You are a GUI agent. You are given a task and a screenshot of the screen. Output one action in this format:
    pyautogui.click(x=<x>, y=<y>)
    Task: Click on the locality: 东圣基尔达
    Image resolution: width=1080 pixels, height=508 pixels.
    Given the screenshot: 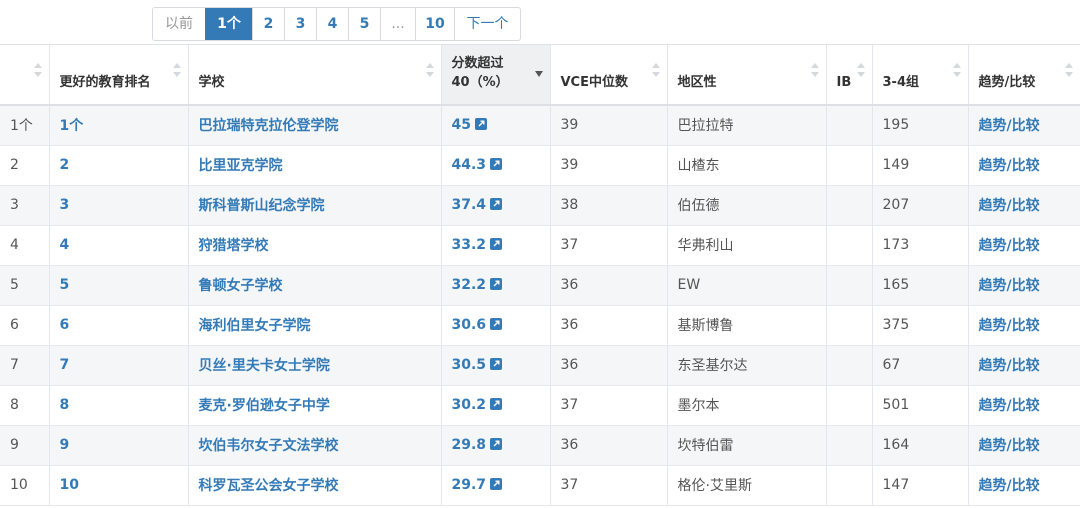 What is the action you would take?
    pyautogui.click(x=747, y=365)
    